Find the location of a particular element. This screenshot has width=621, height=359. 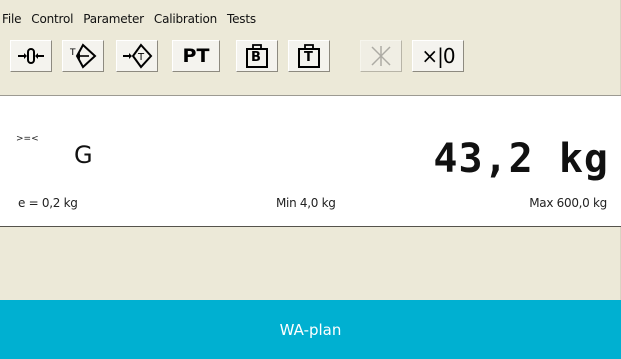

ten-times-icon is located at coordinates (381, 56).